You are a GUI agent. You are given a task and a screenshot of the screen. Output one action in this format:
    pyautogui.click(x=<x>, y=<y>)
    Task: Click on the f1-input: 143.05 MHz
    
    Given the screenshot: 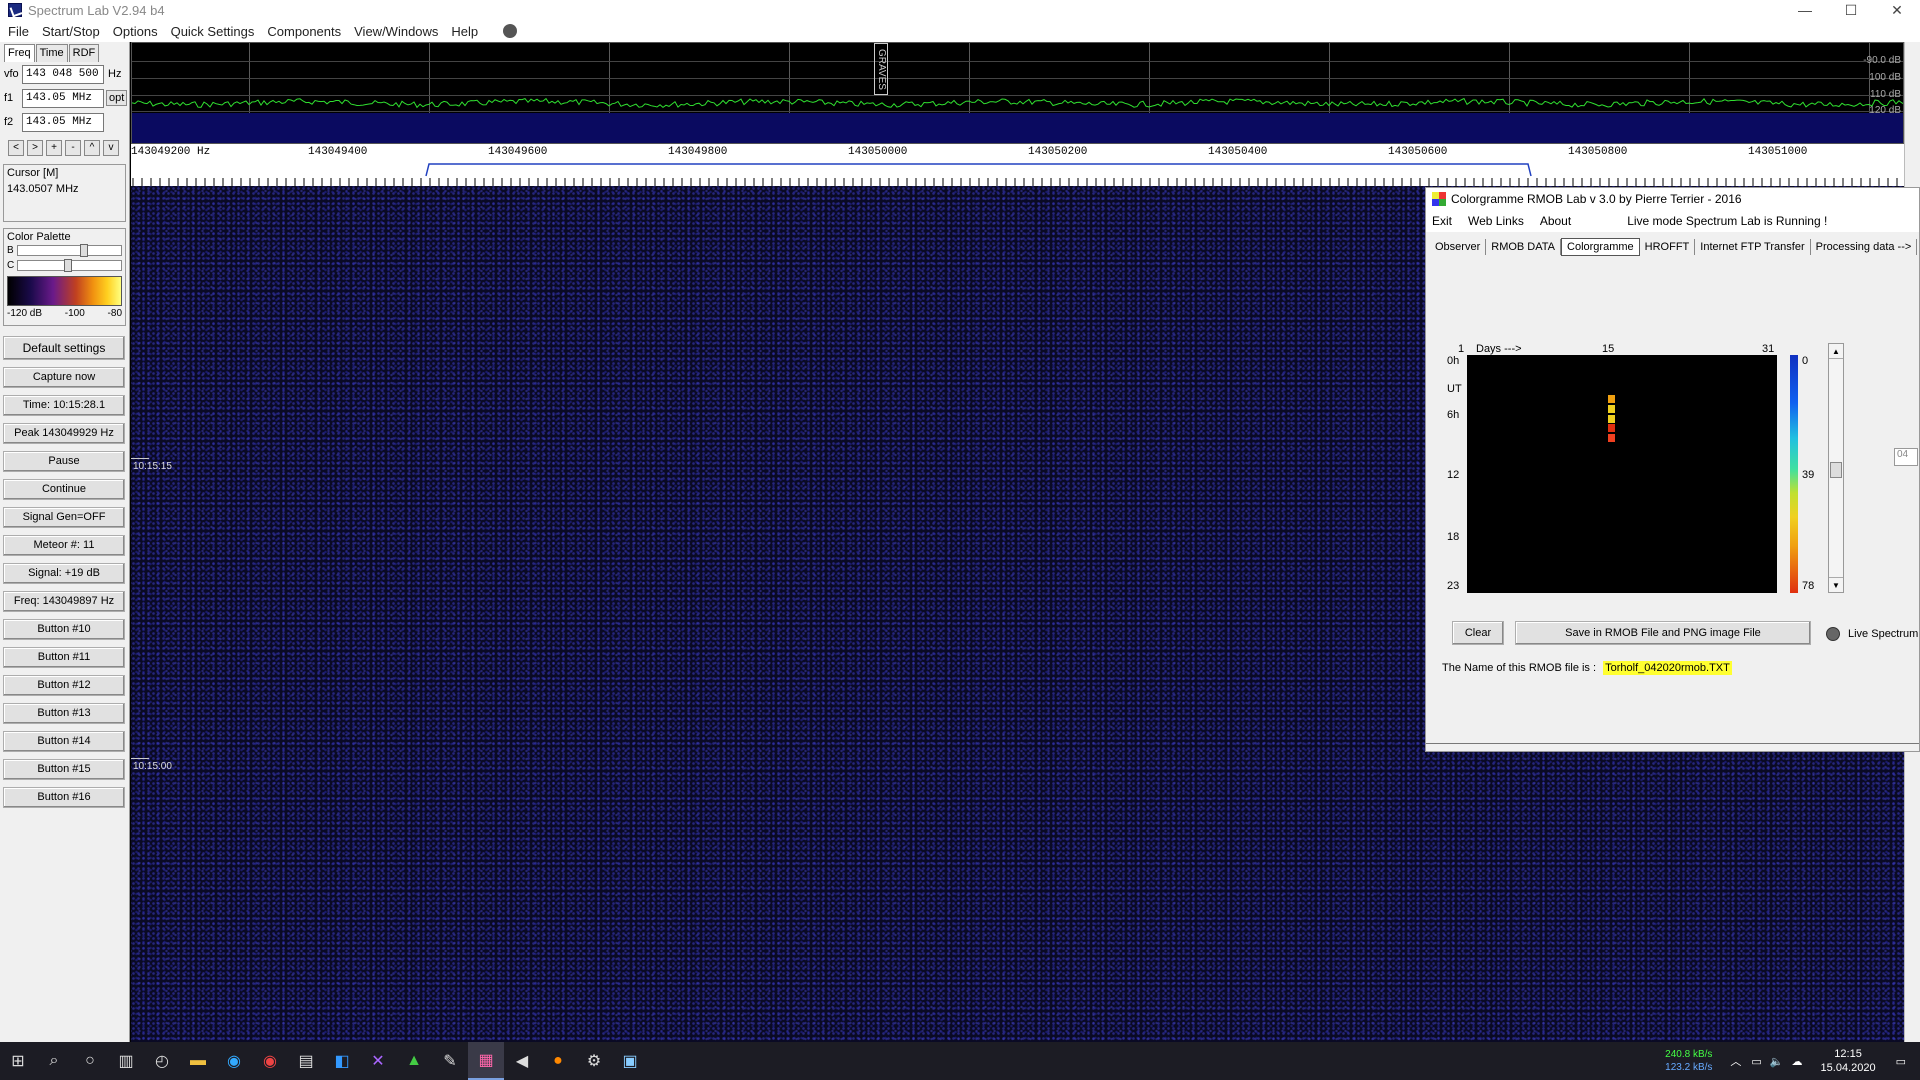 What is the action you would take?
    pyautogui.click(x=63, y=98)
    